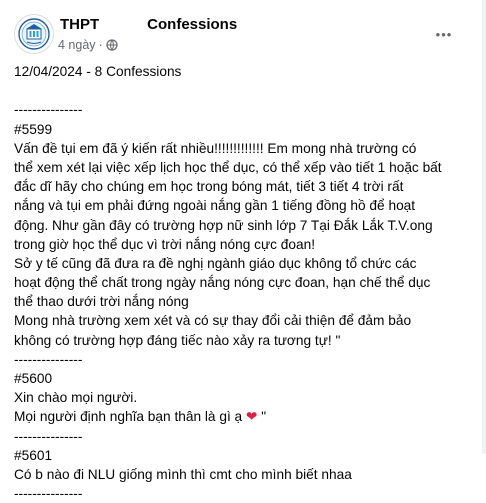  I want to click on globe-icon, so click(112, 45).